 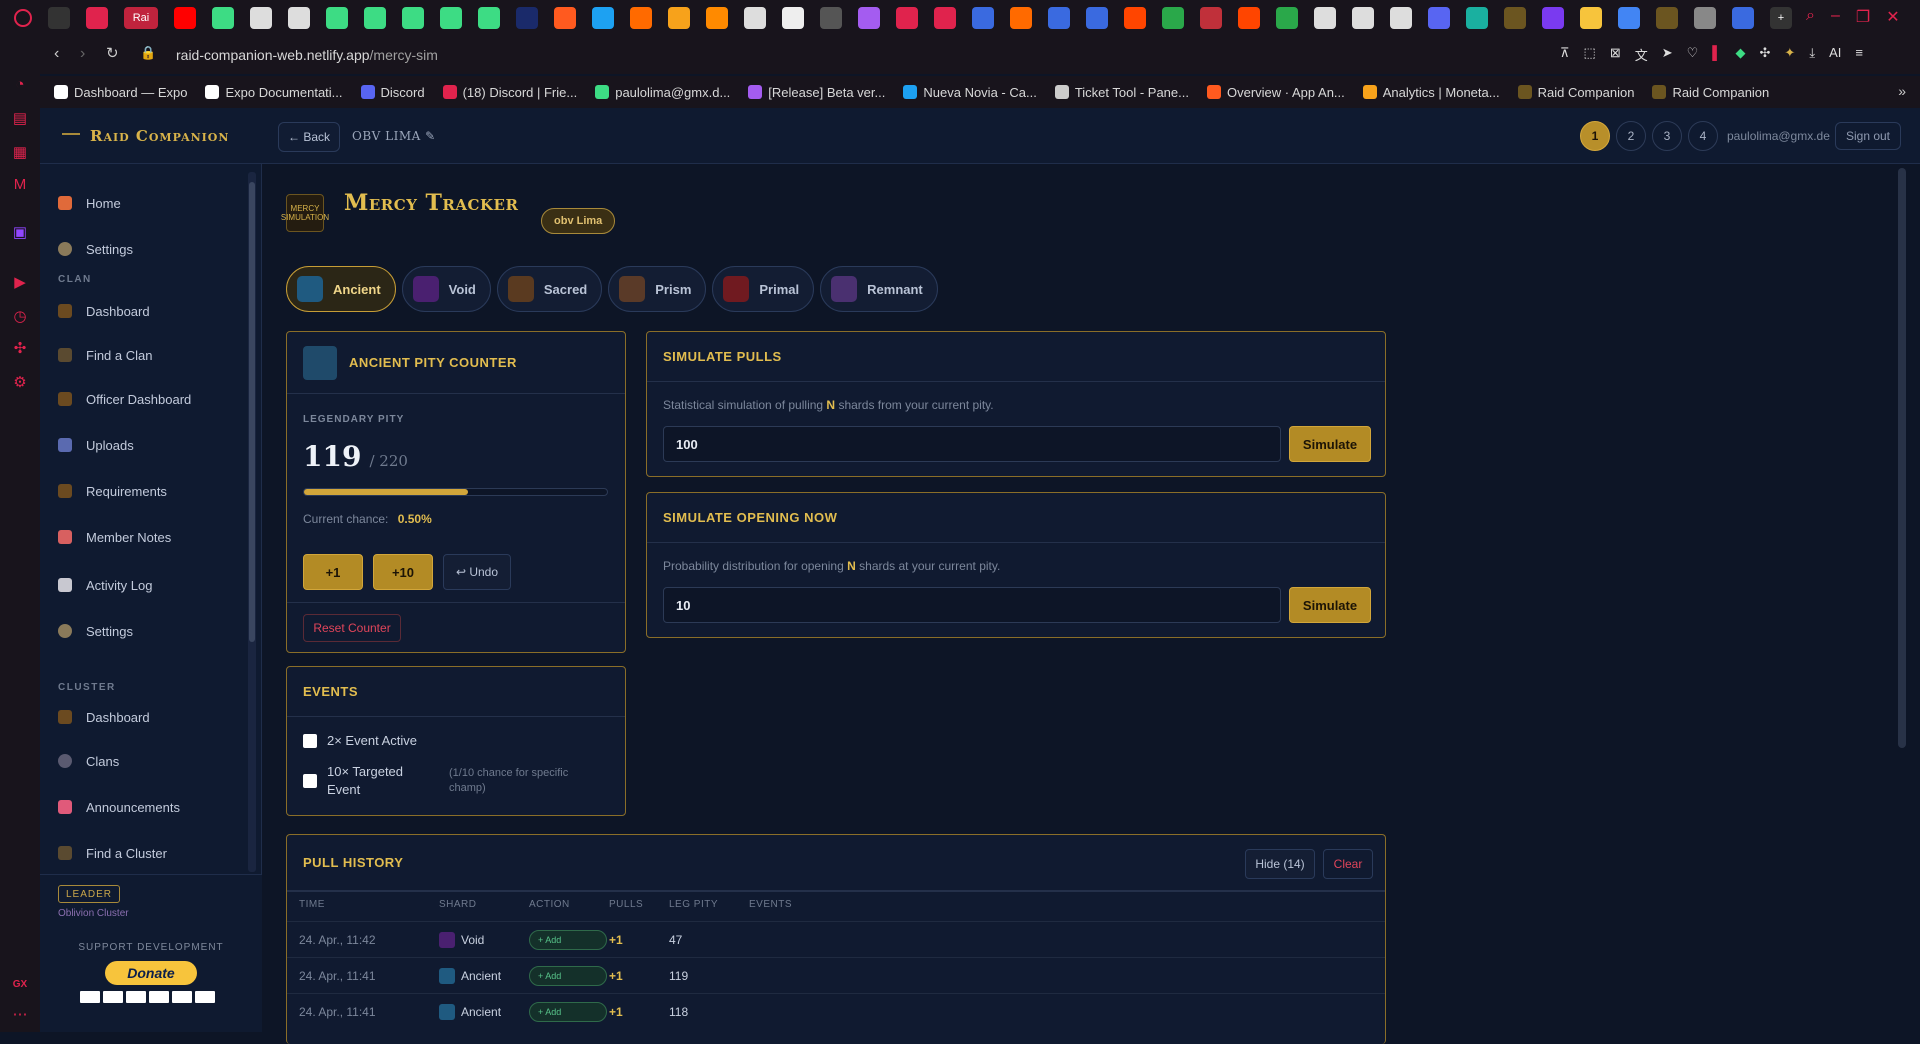 What do you see at coordinates (95, 631) in the screenshot?
I see `sidebar-item-clan-settings: Settings` at bounding box center [95, 631].